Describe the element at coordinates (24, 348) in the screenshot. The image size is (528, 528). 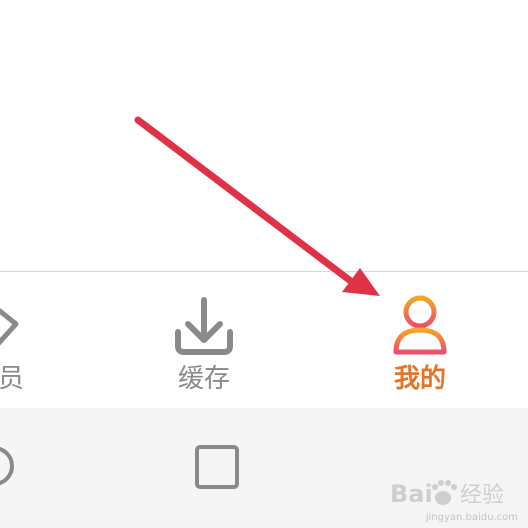
I see `tab-vip: 员` at that location.